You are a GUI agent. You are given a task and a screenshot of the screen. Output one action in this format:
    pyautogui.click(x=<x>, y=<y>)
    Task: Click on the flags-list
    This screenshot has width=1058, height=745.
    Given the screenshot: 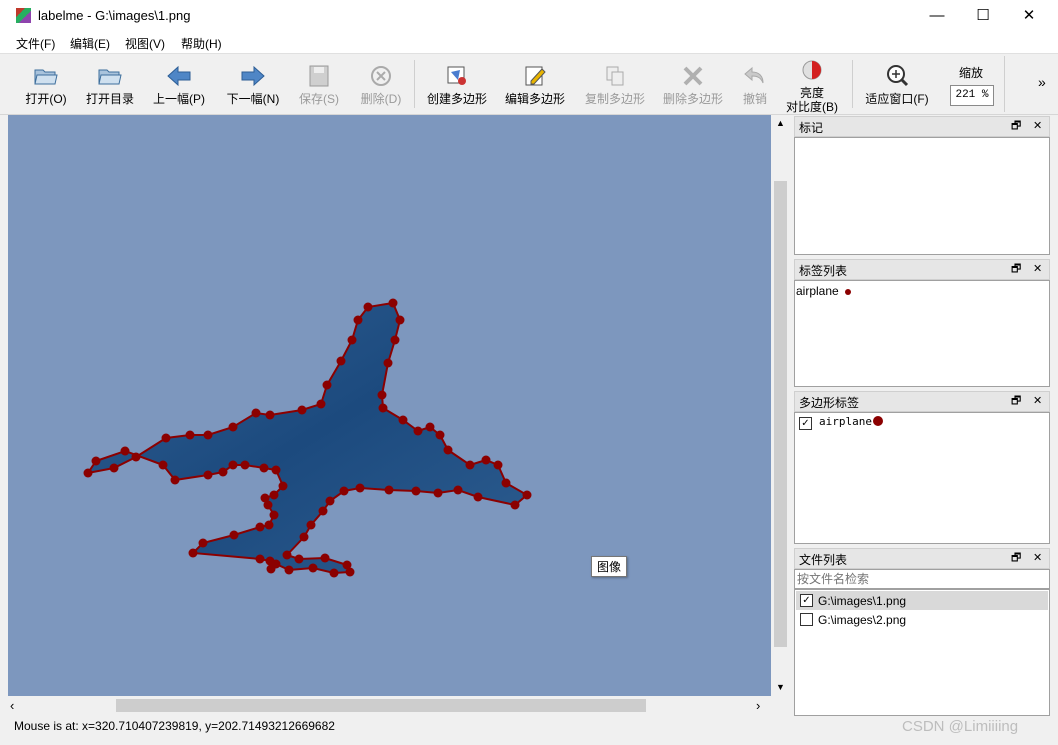 What is the action you would take?
    pyautogui.click(x=922, y=196)
    